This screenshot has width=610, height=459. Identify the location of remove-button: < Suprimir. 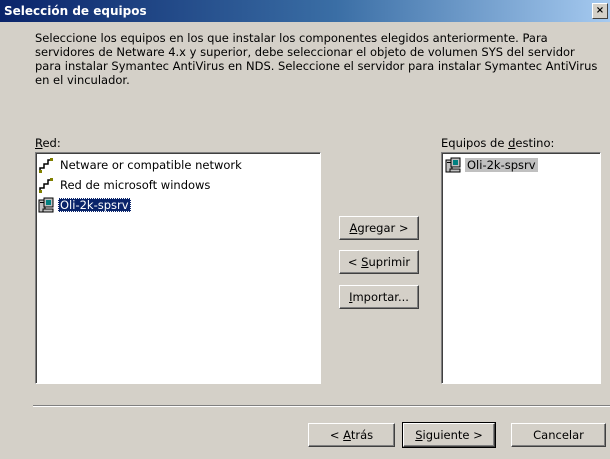
(379, 262).